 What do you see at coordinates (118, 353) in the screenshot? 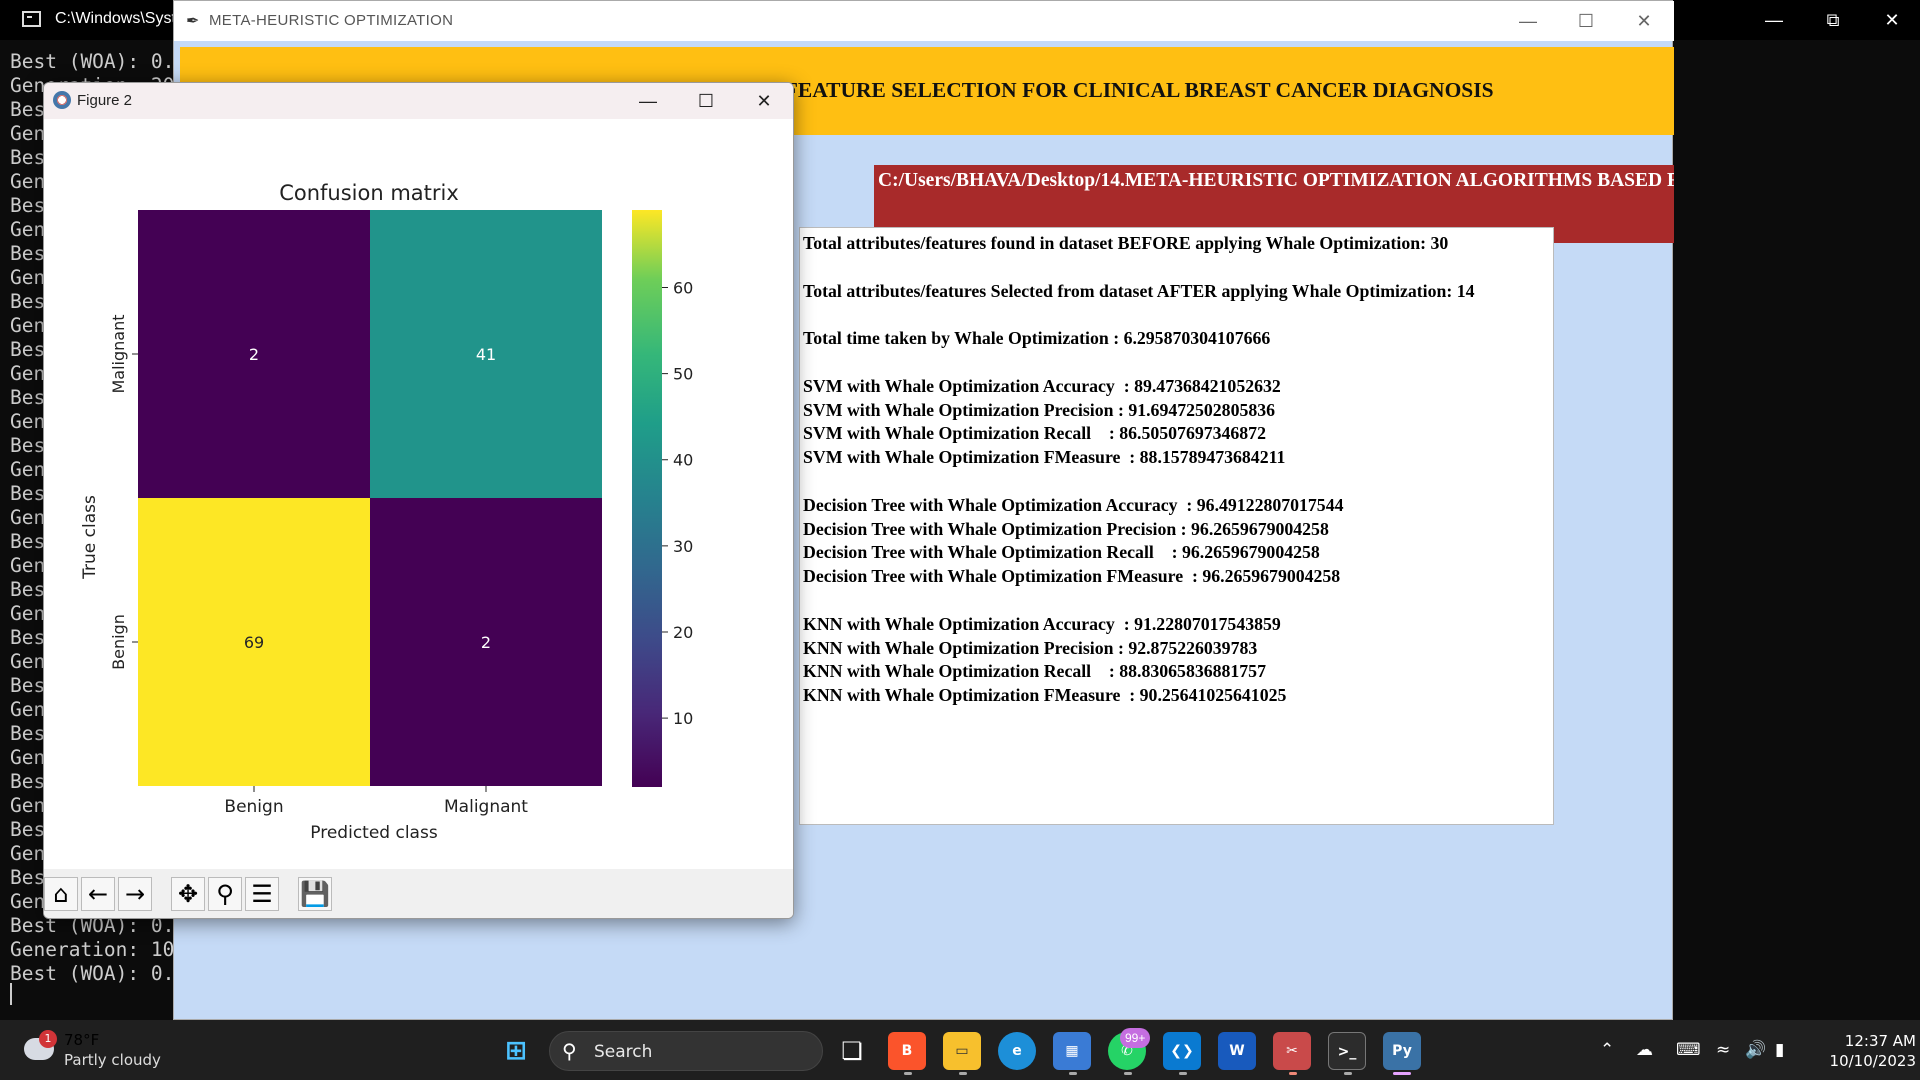
I see `y-tick-label: Malignant` at bounding box center [118, 353].